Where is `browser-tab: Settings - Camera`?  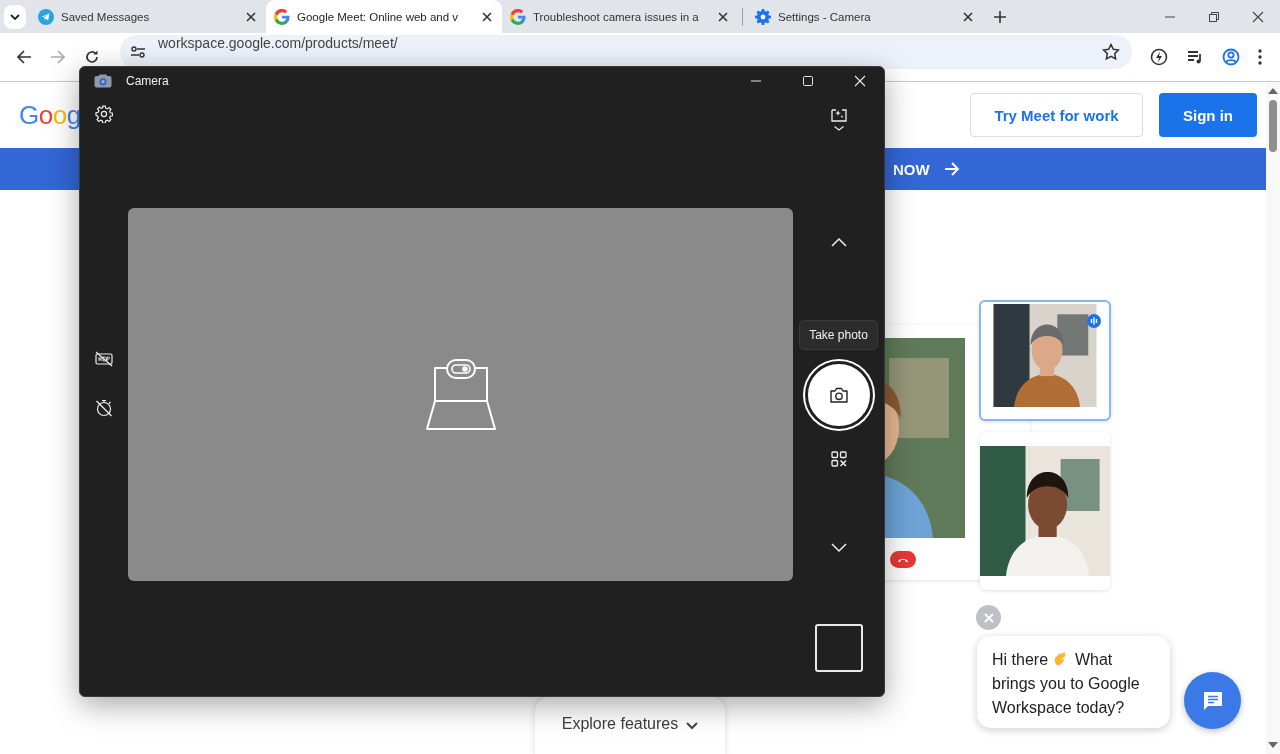
browser-tab: Settings - Camera is located at coordinates (865, 16).